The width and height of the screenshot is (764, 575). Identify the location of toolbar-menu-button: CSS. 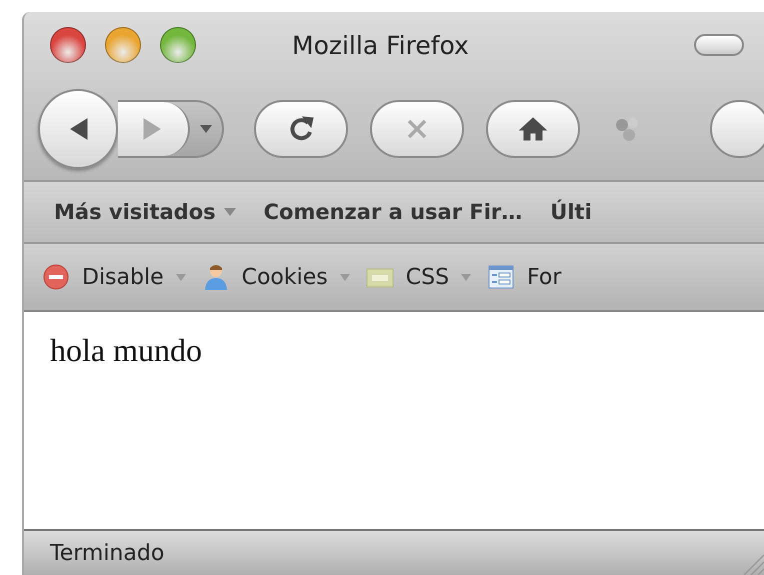
(428, 277).